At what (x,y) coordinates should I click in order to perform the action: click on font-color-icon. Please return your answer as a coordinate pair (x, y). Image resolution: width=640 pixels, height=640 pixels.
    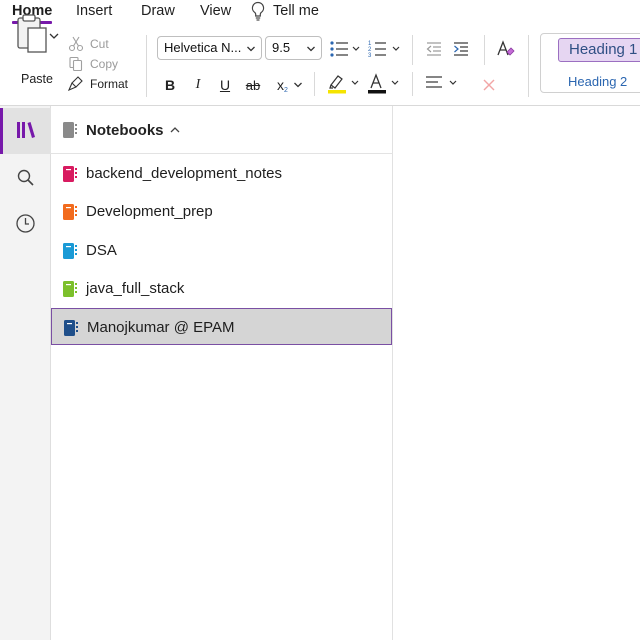
    Looking at the image, I should click on (383, 83).